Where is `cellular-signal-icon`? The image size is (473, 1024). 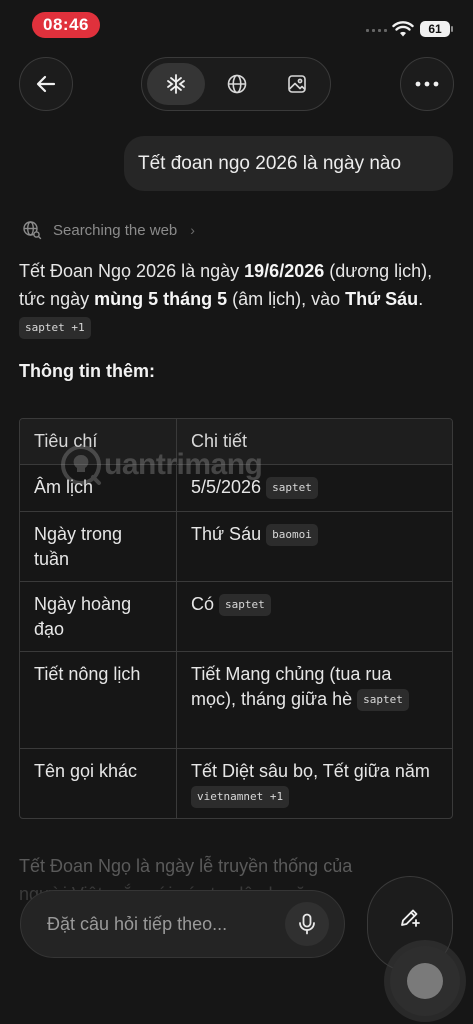 cellular-signal-icon is located at coordinates (376, 30).